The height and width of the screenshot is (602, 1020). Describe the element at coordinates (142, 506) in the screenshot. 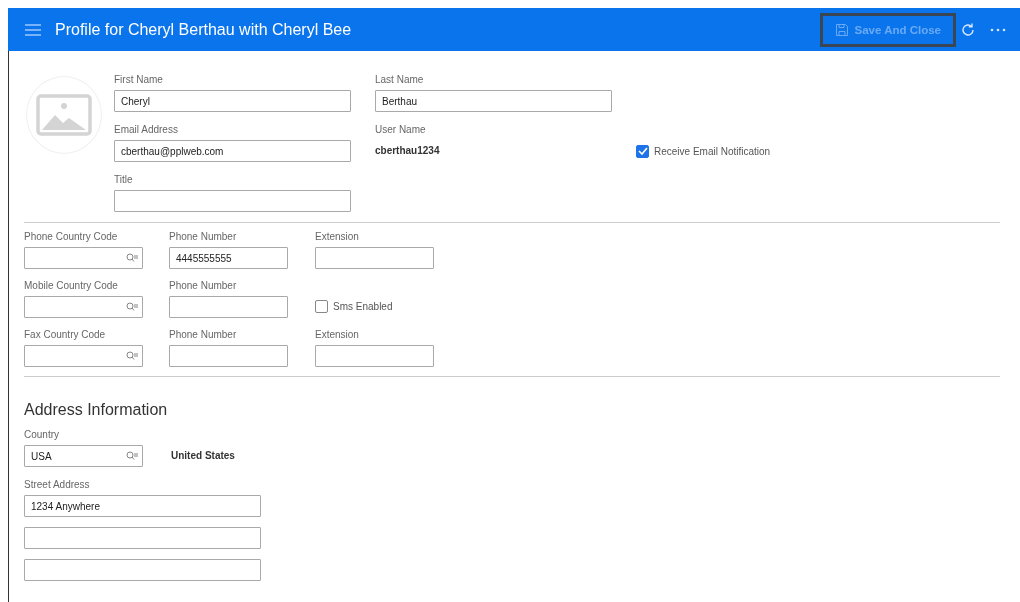

I see `street-address-field: 1234 Anywhere` at that location.